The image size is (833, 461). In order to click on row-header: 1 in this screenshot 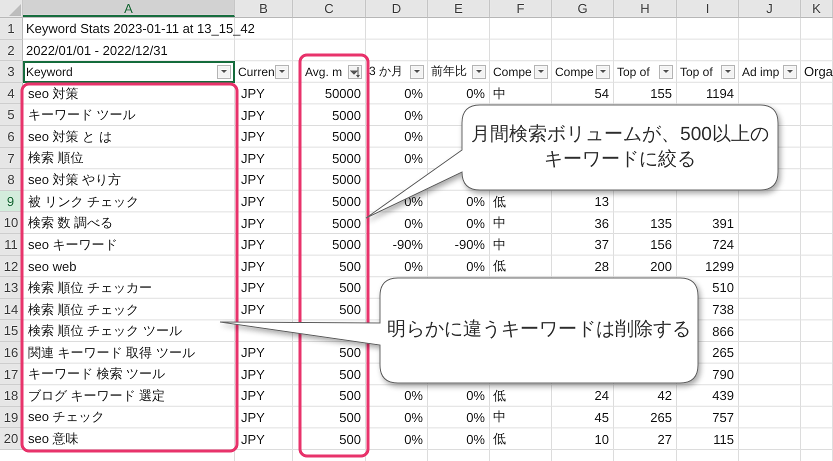, I will do `click(11, 29)`.